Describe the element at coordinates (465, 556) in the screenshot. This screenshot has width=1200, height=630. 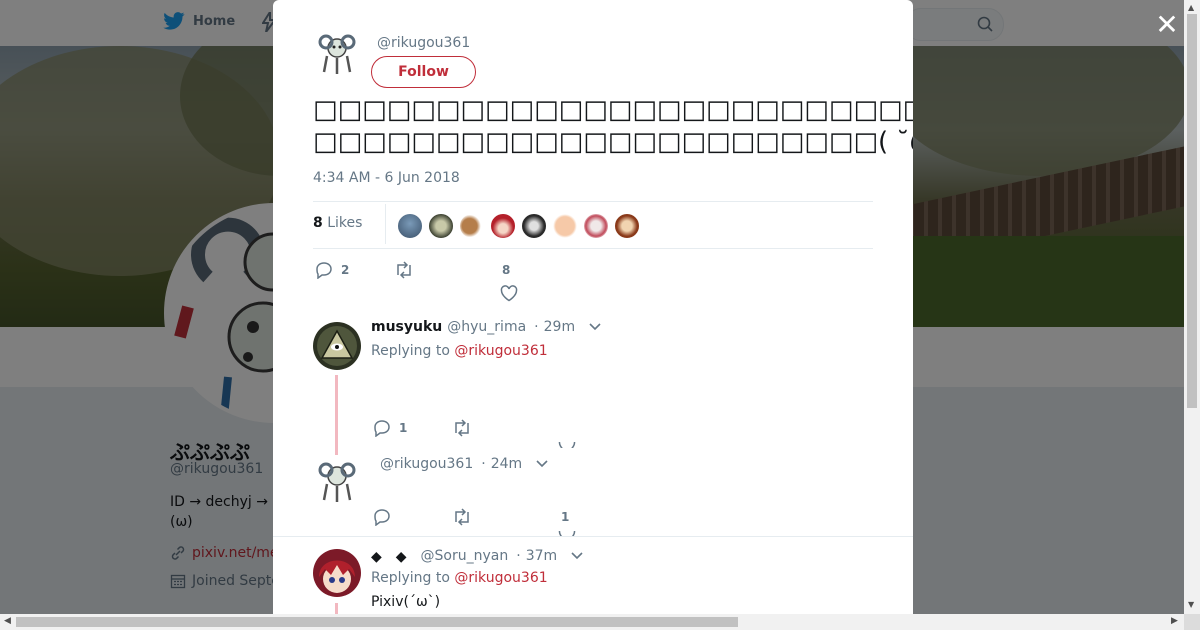
I see `reply-author-handle: @Soru_nyan` at that location.